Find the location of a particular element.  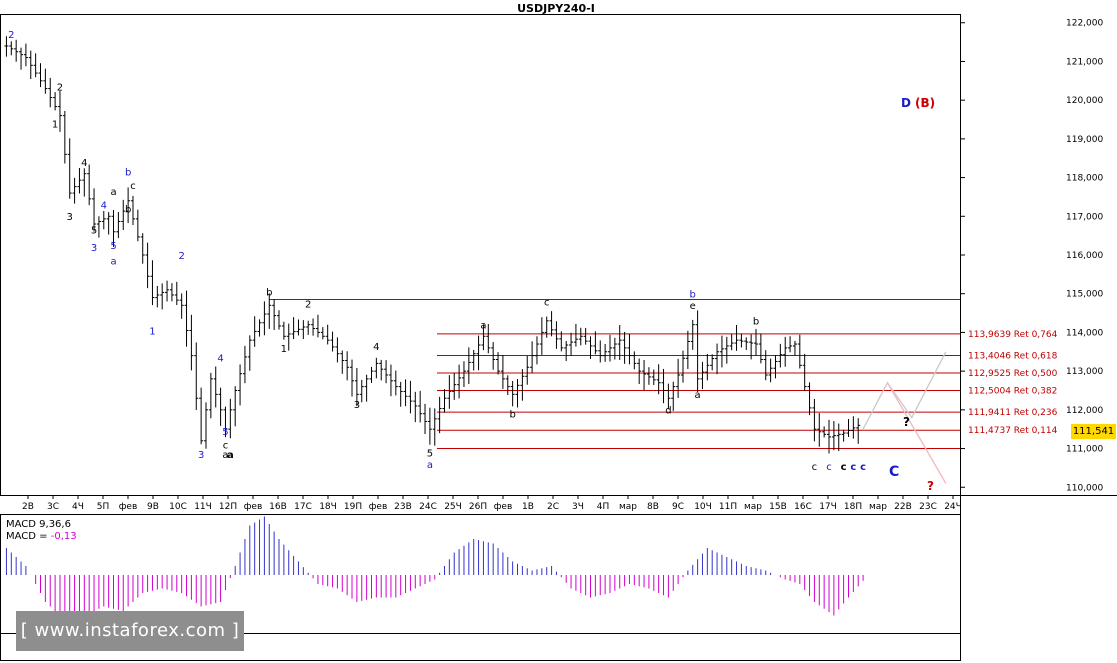

price-tick-label: 120,000 is located at coordinates (1084, 101).